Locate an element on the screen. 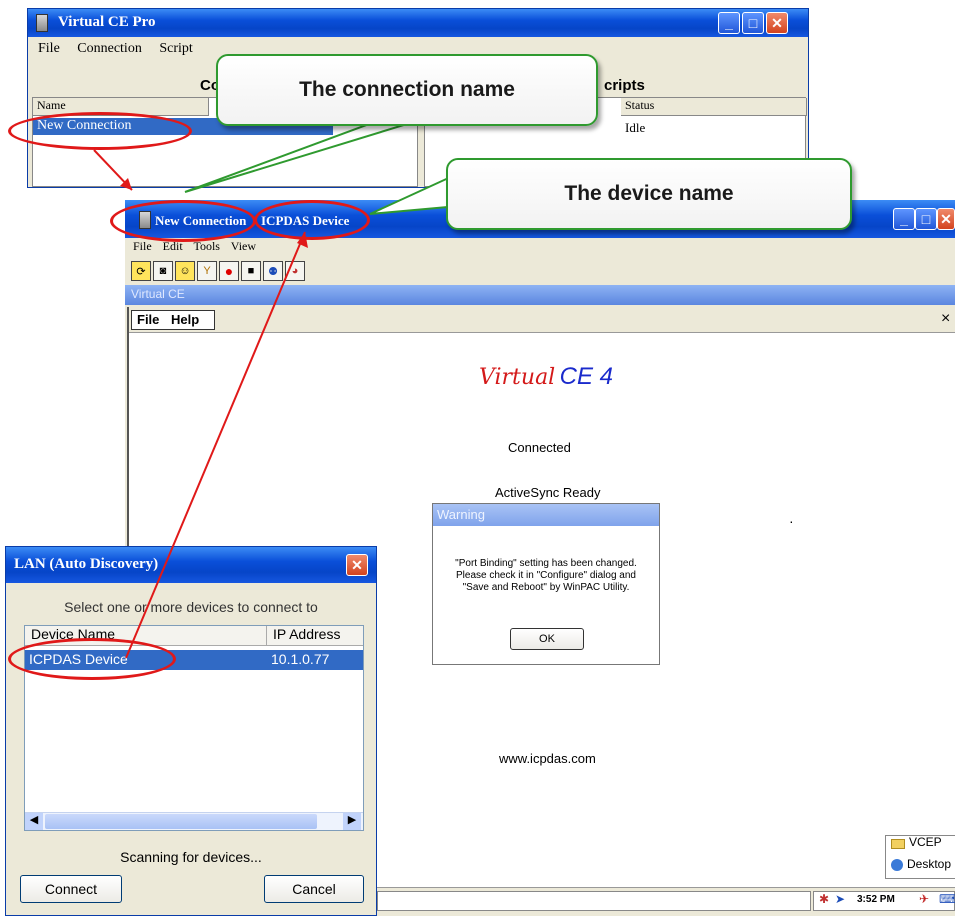 The image size is (955, 916). wrench-icon: Y is located at coordinates (207, 271).